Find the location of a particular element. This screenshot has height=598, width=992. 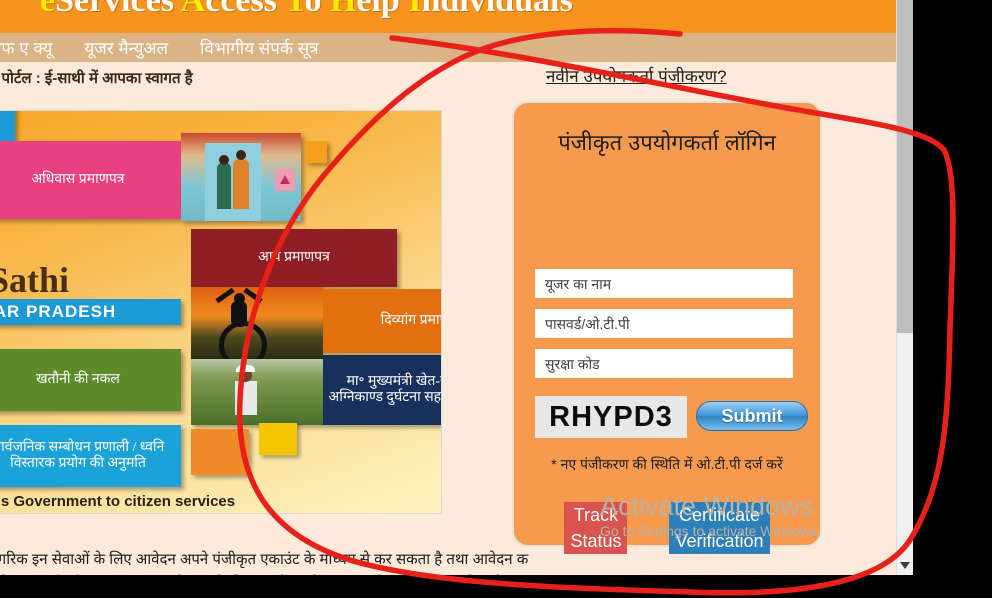

banner-tile-label: आय प्रमाणपत्र is located at coordinates (294, 257).